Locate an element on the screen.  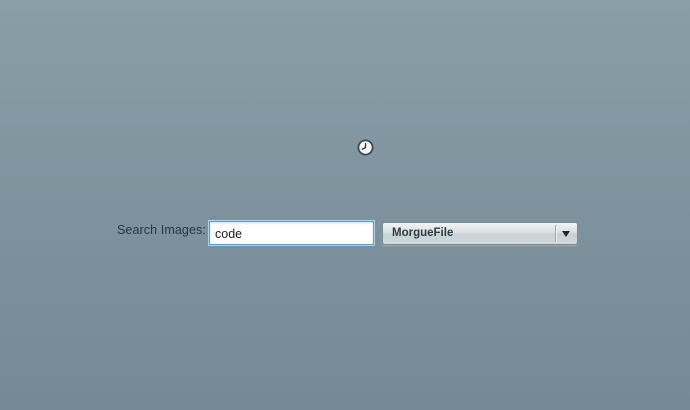
clock-spinner-icon is located at coordinates (365, 147).